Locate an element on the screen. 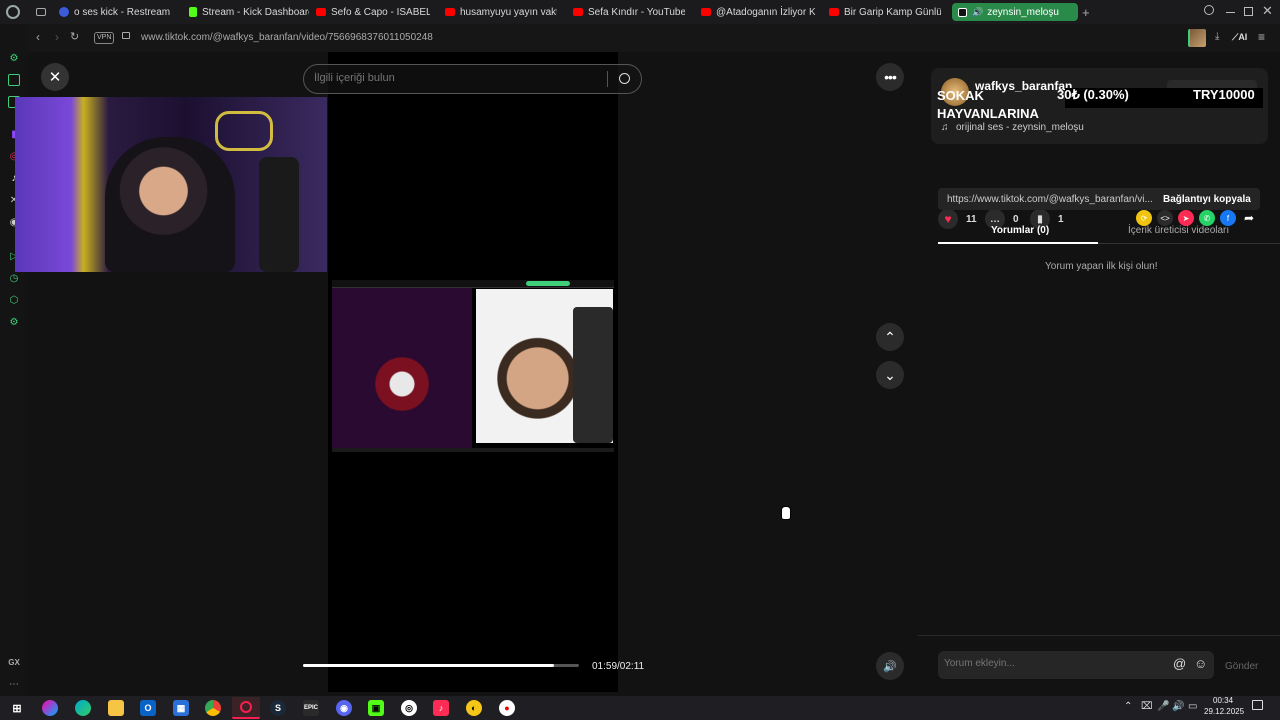  store-icon: ▦ is located at coordinates (181, 708).